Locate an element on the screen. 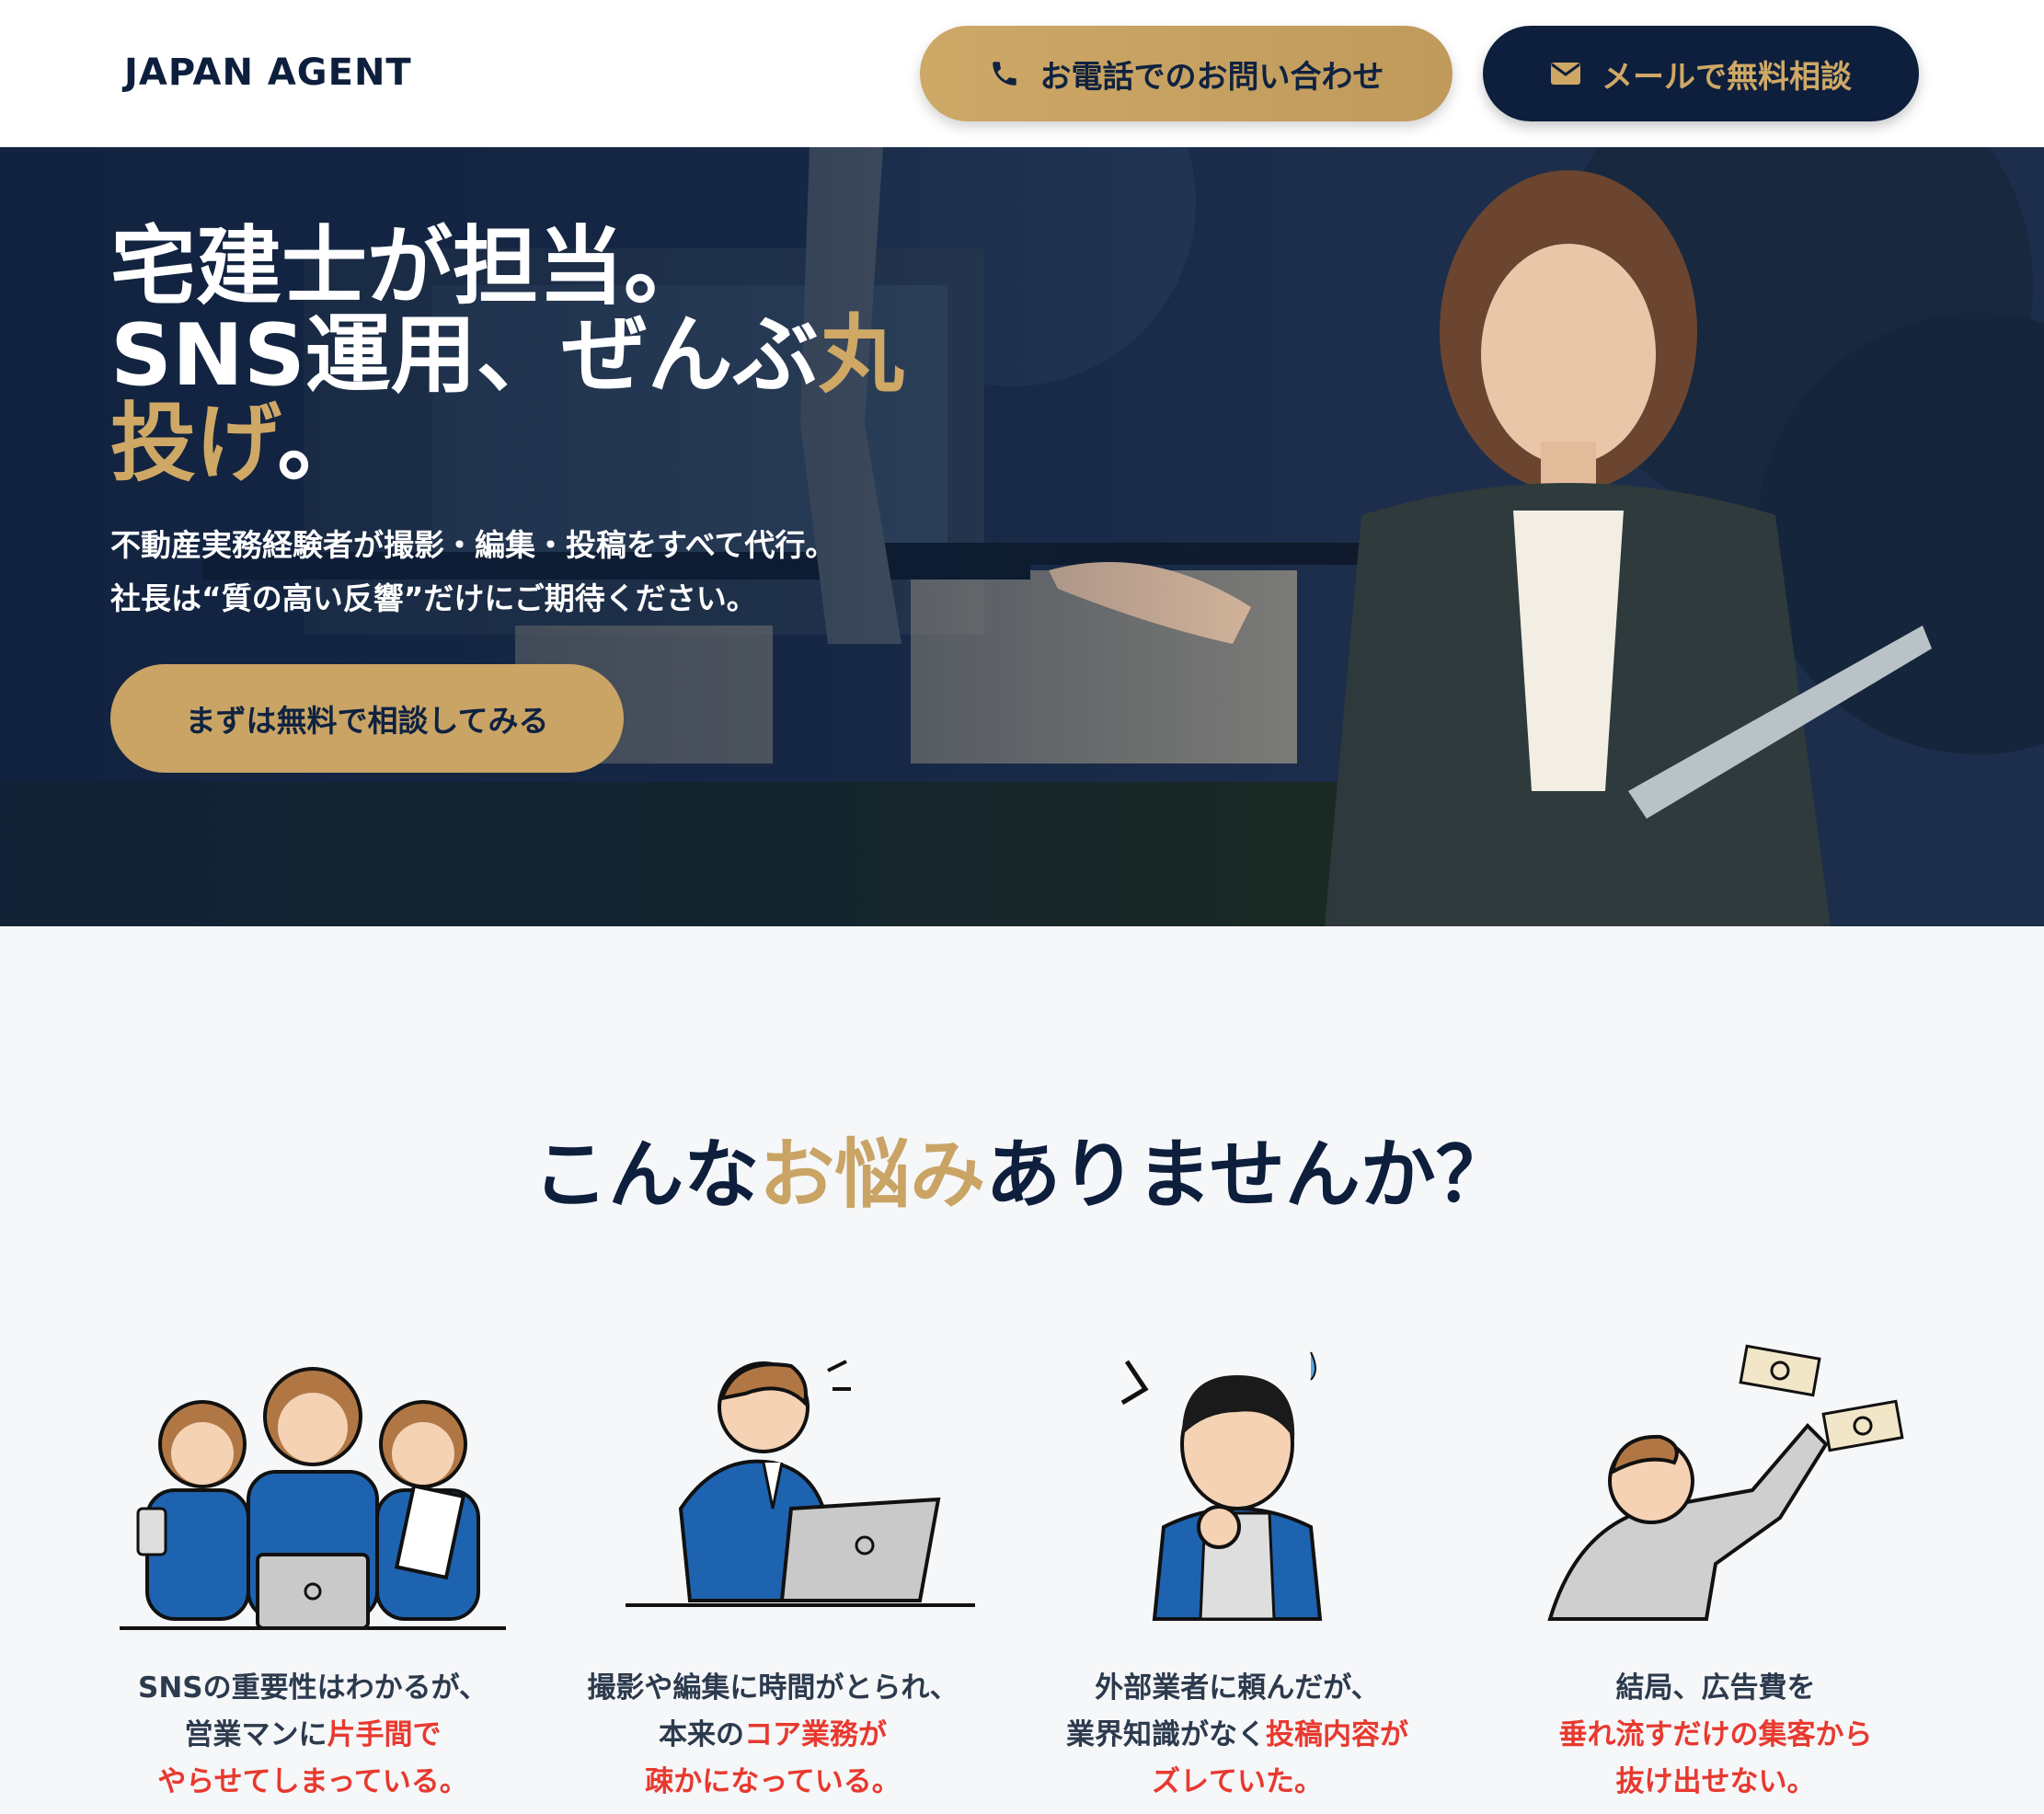  problems-heading: こんなお悩みありませんか？ is located at coordinates (1022, 1168).